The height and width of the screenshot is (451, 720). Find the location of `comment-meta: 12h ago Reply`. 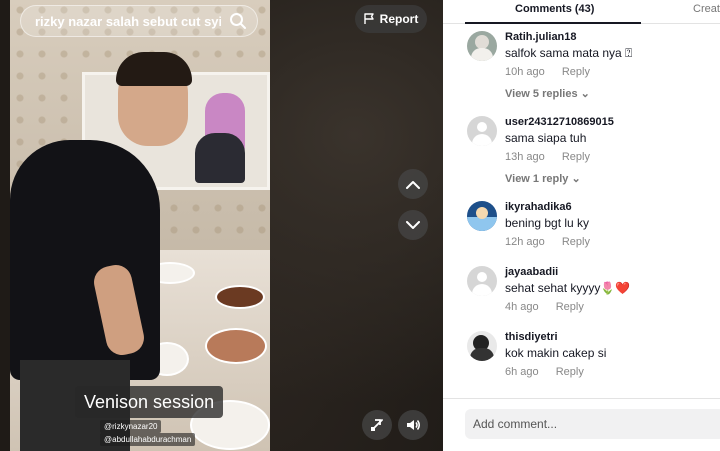

comment-meta: 12h ago Reply is located at coordinates (547, 242).